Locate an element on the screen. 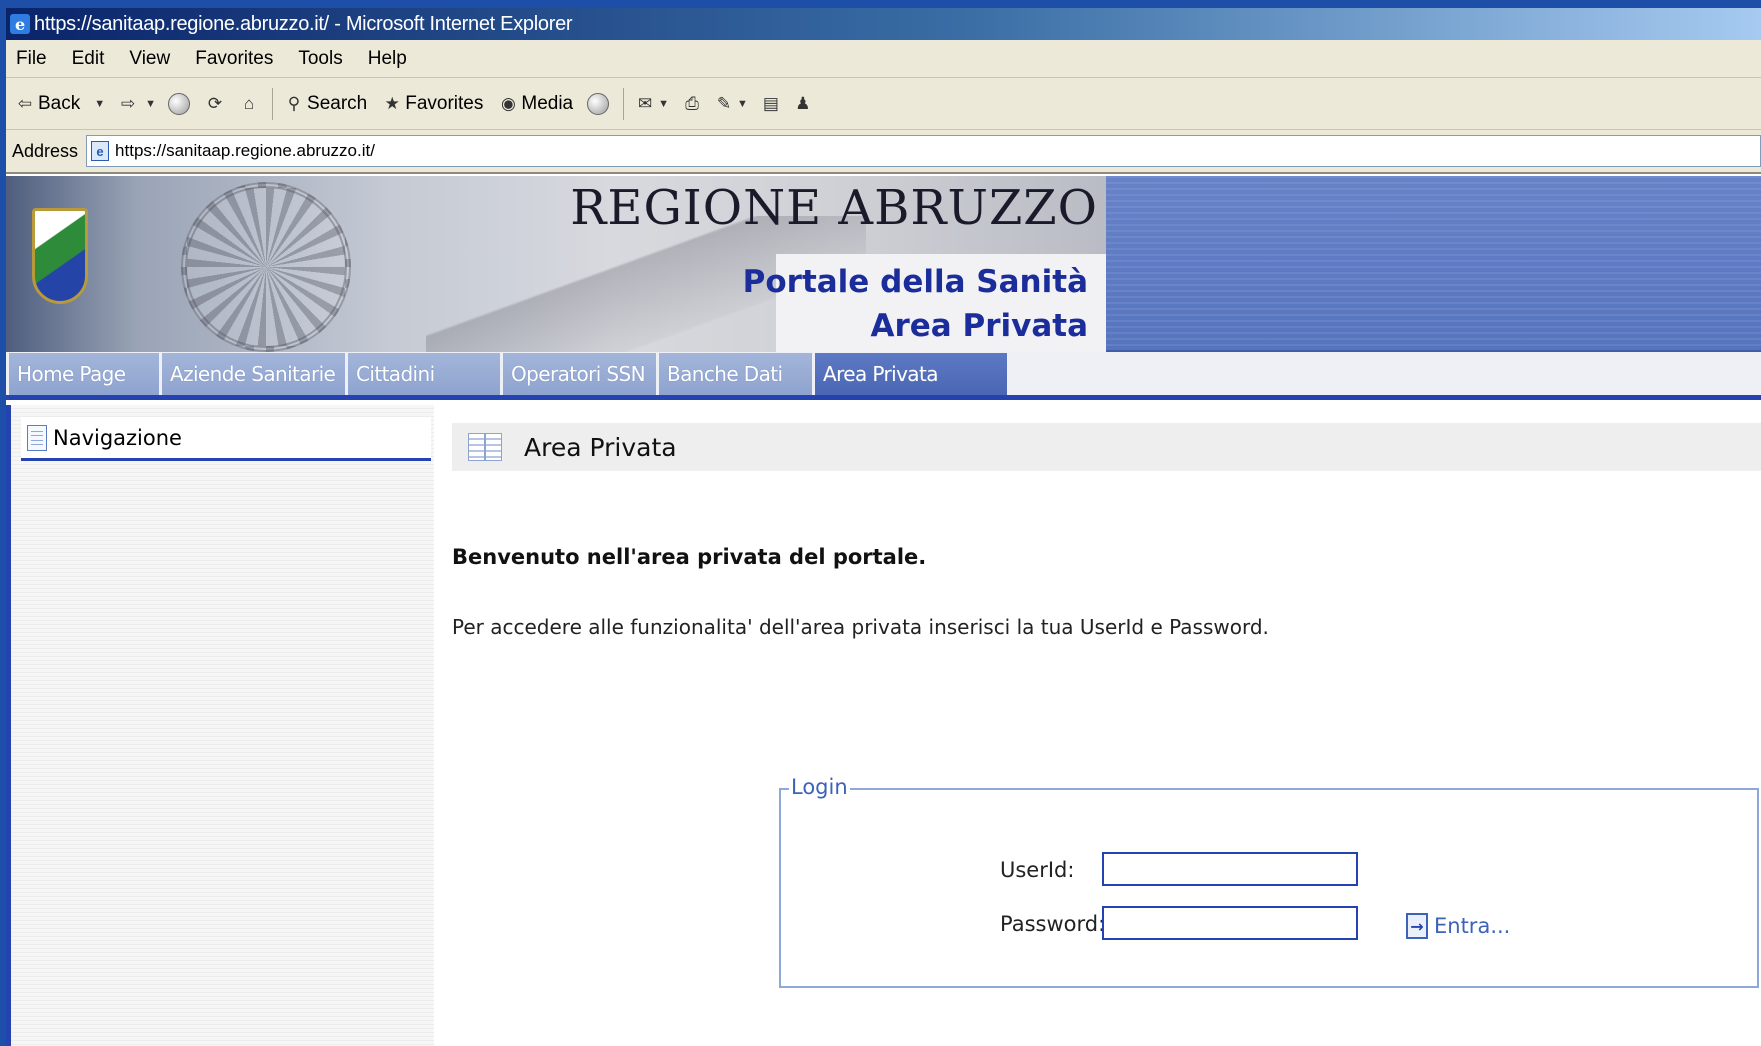 This screenshot has height=1046, width=1761. menu-help: Help is located at coordinates (387, 59).